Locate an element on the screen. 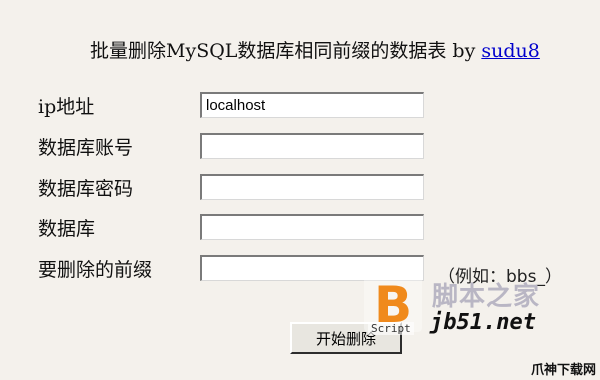 The height and width of the screenshot is (380, 600). watermark-script-text: Script is located at coordinates (391, 328).